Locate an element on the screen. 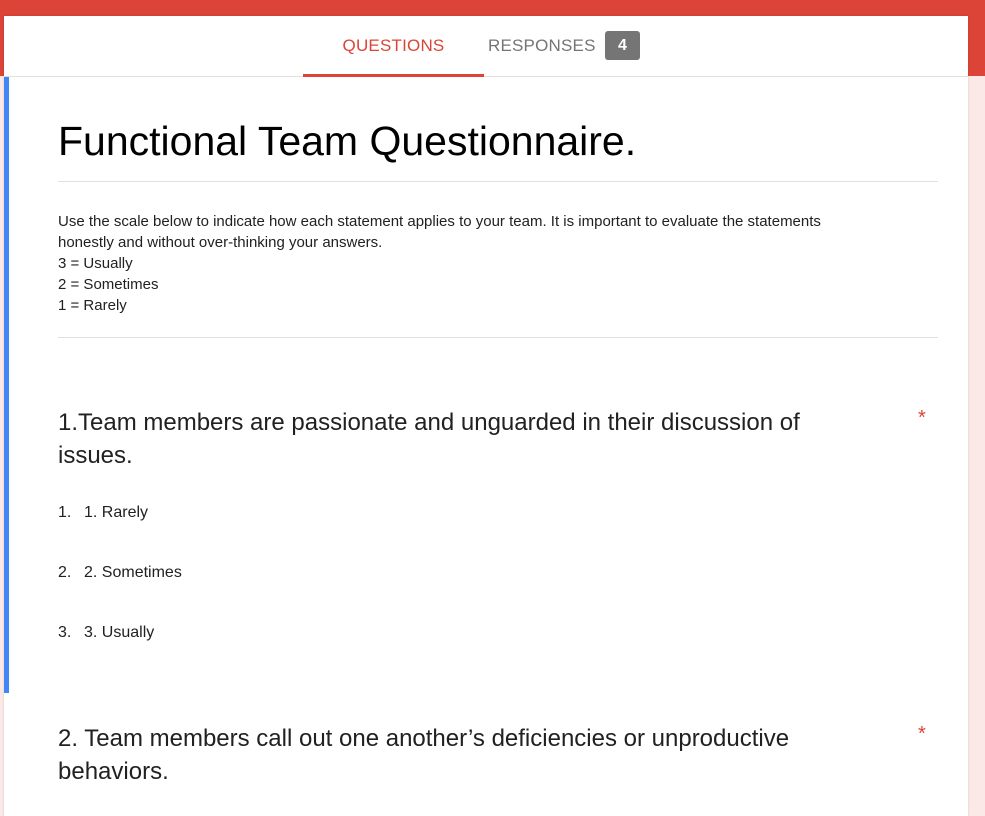 The width and height of the screenshot is (985, 816). tab-responses: RESPONSES 4 is located at coordinates (569, 46).